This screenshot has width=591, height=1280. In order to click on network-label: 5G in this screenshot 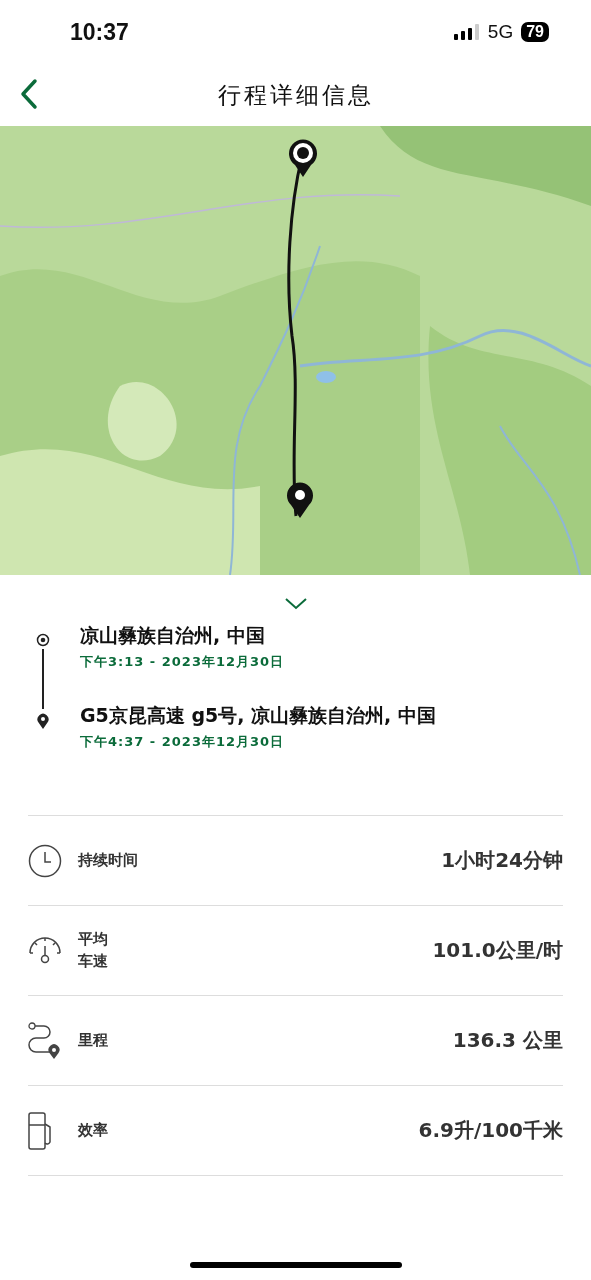, I will do `click(500, 32)`.